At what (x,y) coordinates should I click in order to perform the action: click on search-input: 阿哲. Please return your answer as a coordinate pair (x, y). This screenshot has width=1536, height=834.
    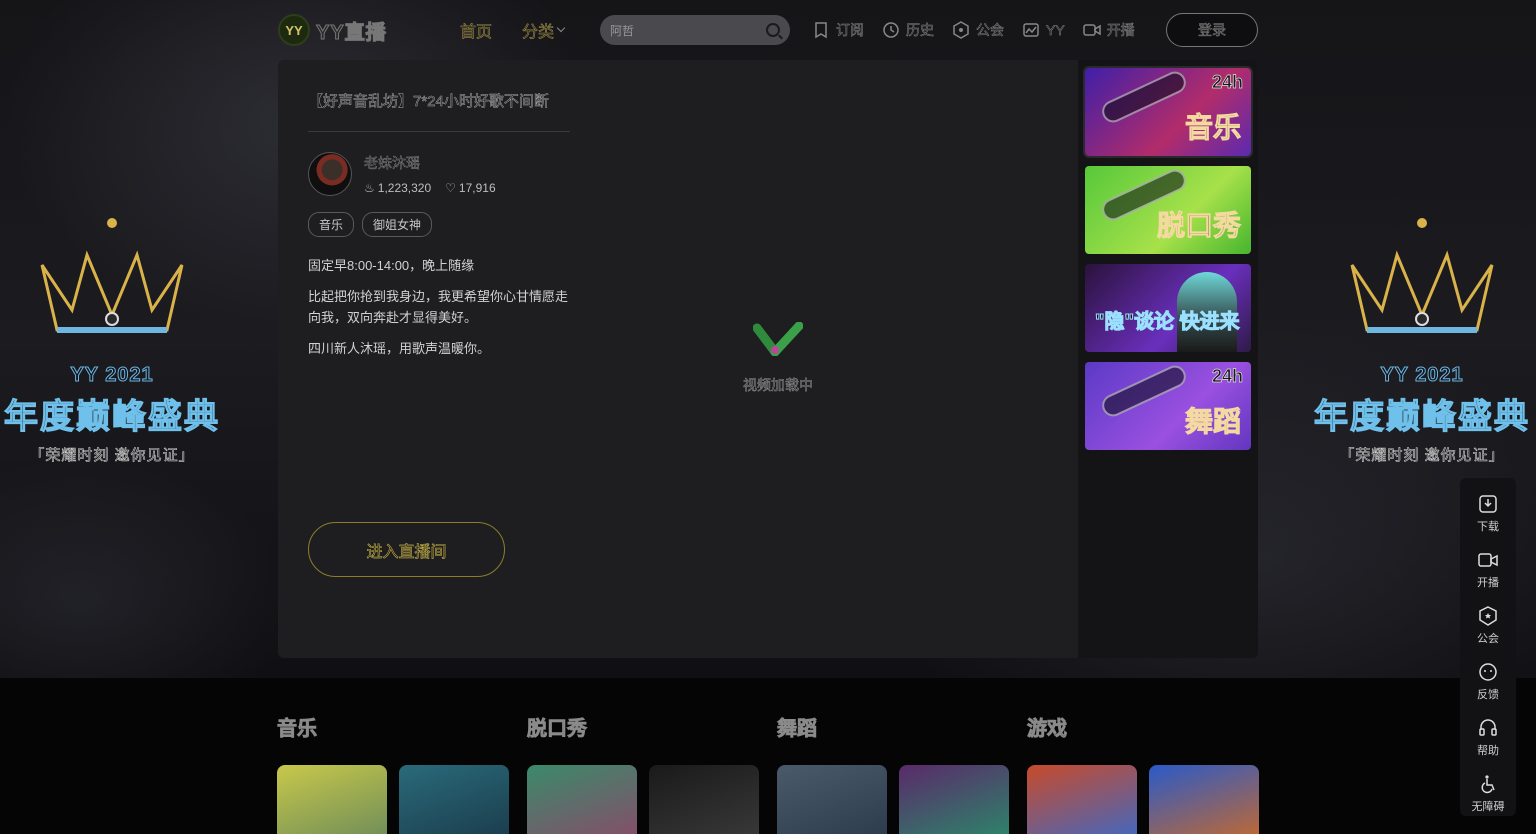
    Looking at the image, I should click on (688, 30).